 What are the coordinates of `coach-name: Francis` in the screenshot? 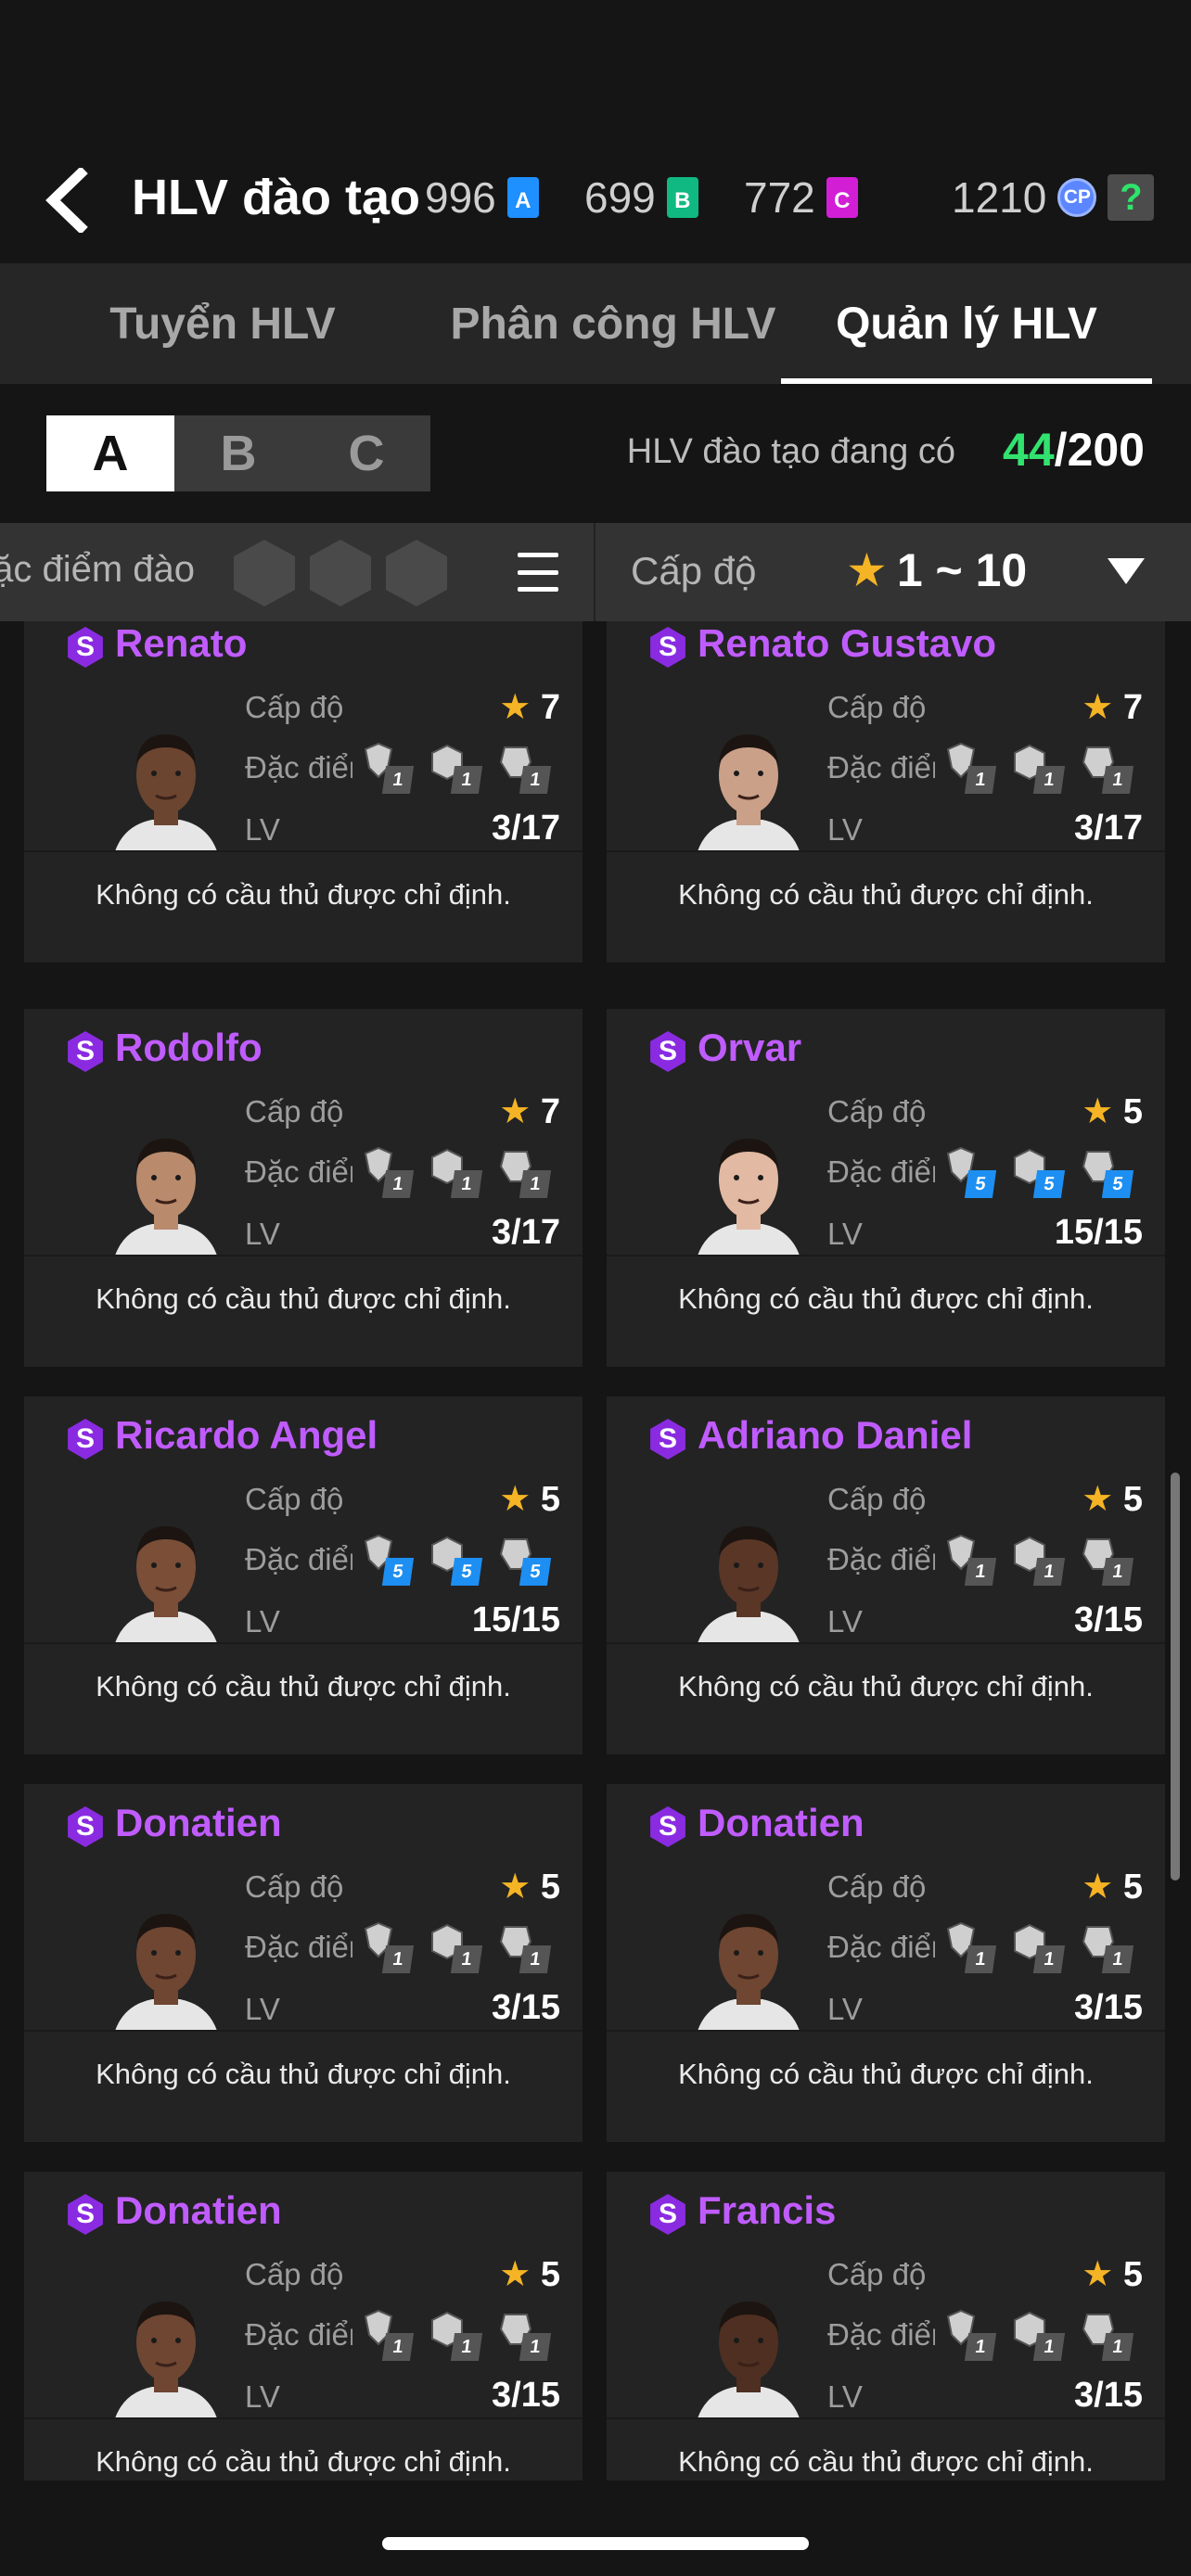 It's located at (767, 2210).